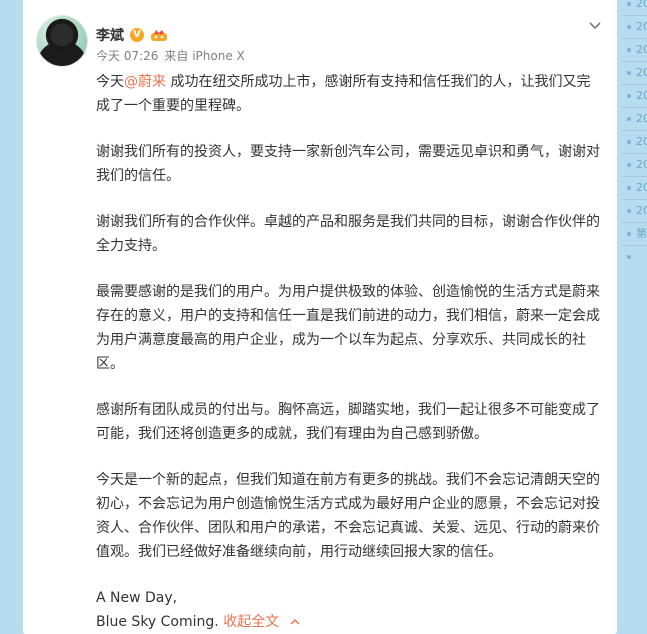 This screenshot has width=647, height=634. I want to click on closing-line-1: A New Day,, so click(137, 598).